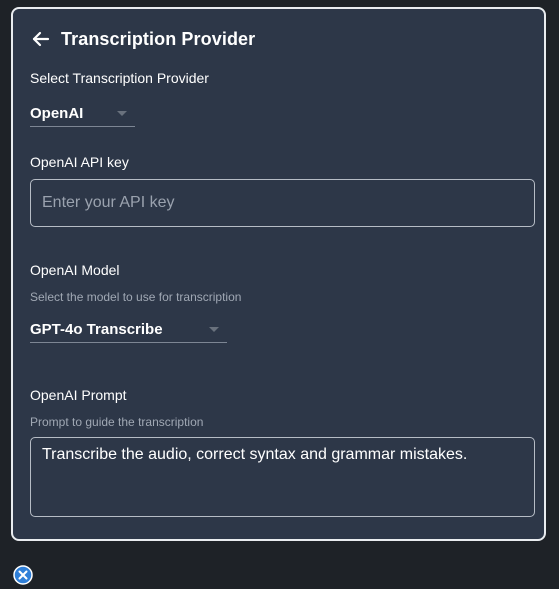 This screenshot has height=589, width=559. What do you see at coordinates (96, 329) in the screenshot?
I see `model-select-value: GPT-4o Transcribe` at bounding box center [96, 329].